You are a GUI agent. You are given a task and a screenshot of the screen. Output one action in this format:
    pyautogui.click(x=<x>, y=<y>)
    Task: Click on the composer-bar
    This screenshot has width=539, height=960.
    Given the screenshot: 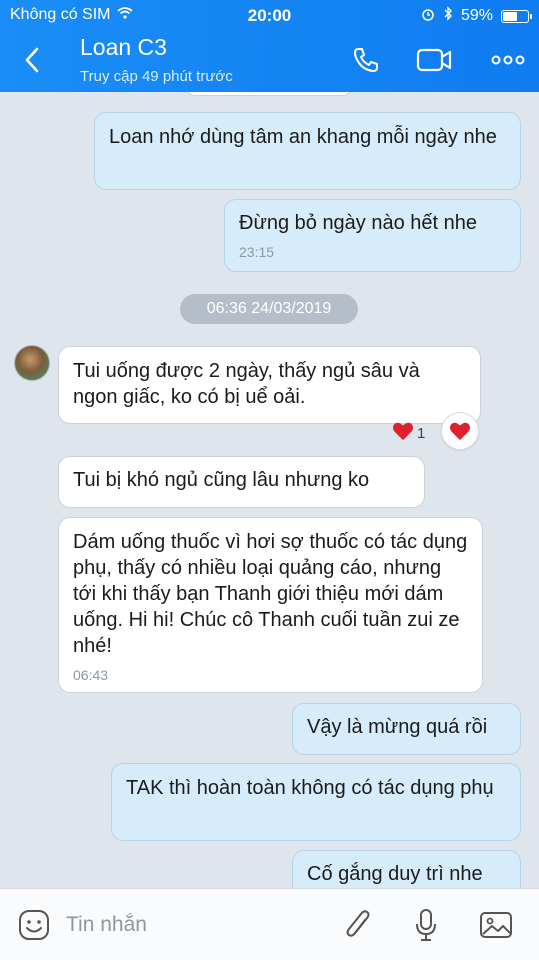 What is the action you would take?
    pyautogui.click(x=269, y=924)
    